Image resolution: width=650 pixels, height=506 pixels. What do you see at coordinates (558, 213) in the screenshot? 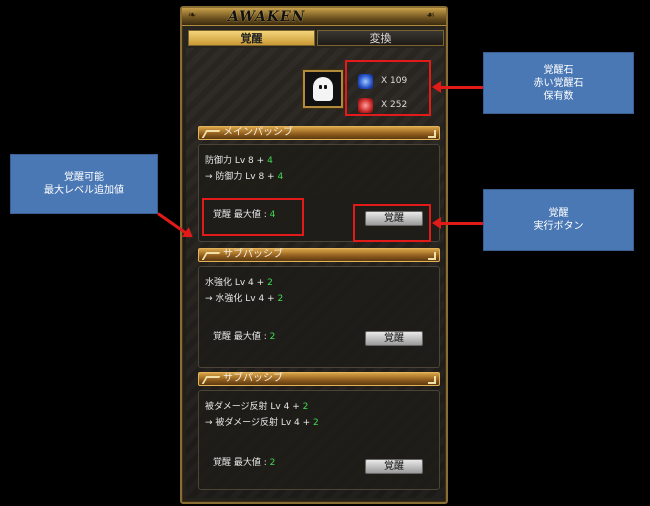
I see `callout-execute-line-1: 覚醒` at bounding box center [558, 213].